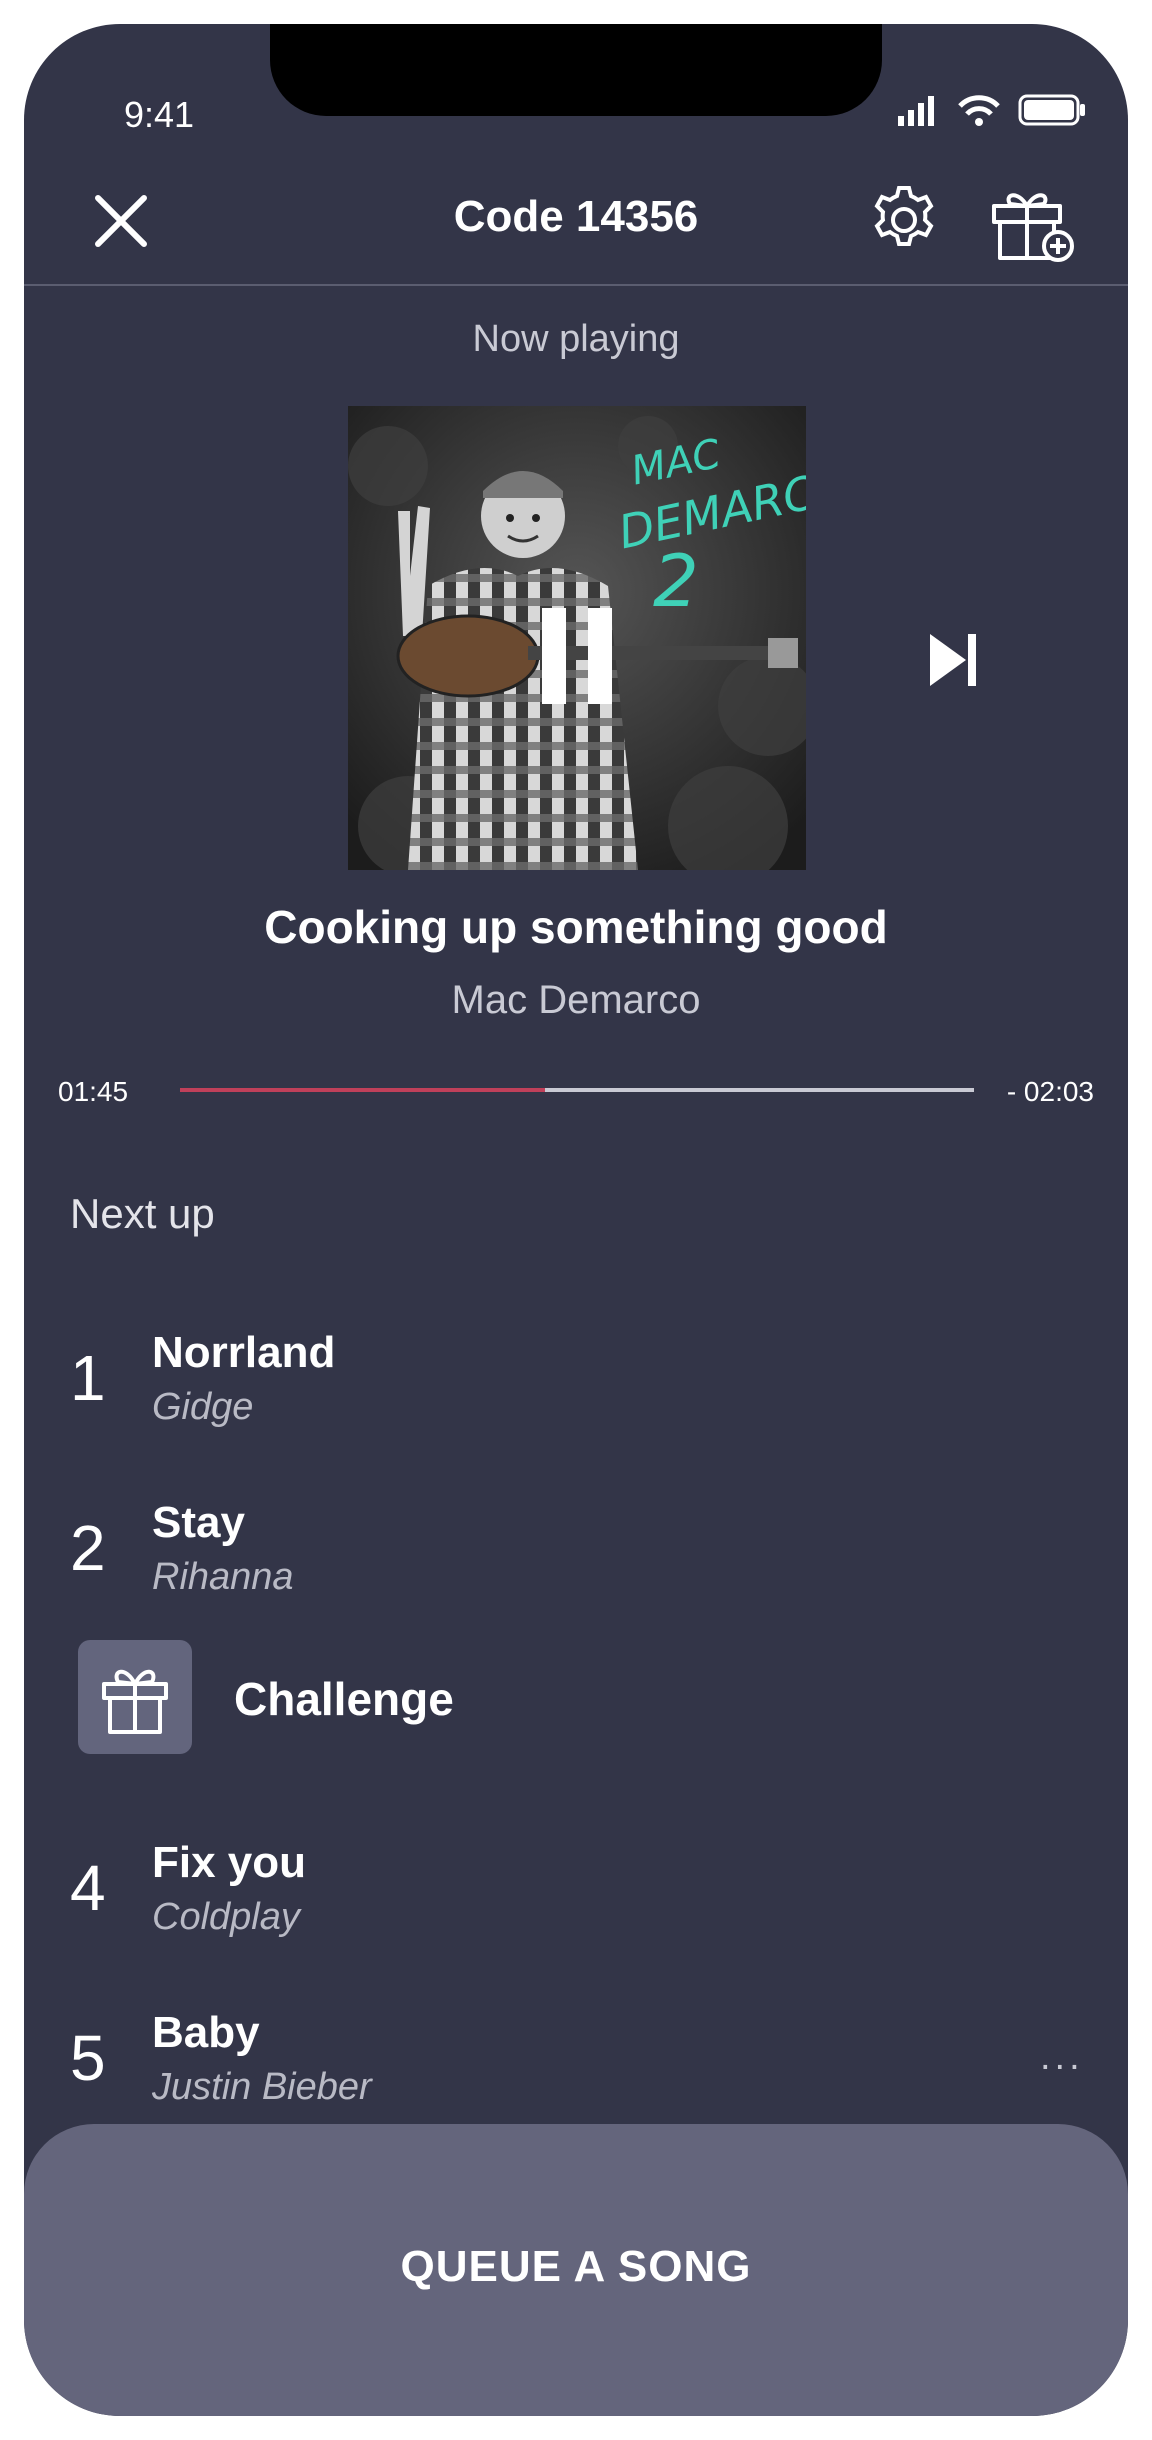 This screenshot has height=2440, width=1152. What do you see at coordinates (206, 2032) in the screenshot?
I see `queue-track-title: Baby` at bounding box center [206, 2032].